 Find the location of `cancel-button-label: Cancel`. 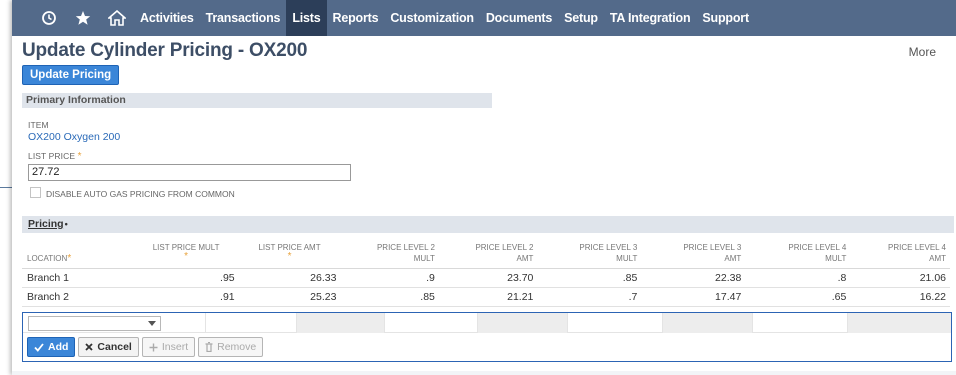

cancel-button-label: Cancel is located at coordinates (114, 347).